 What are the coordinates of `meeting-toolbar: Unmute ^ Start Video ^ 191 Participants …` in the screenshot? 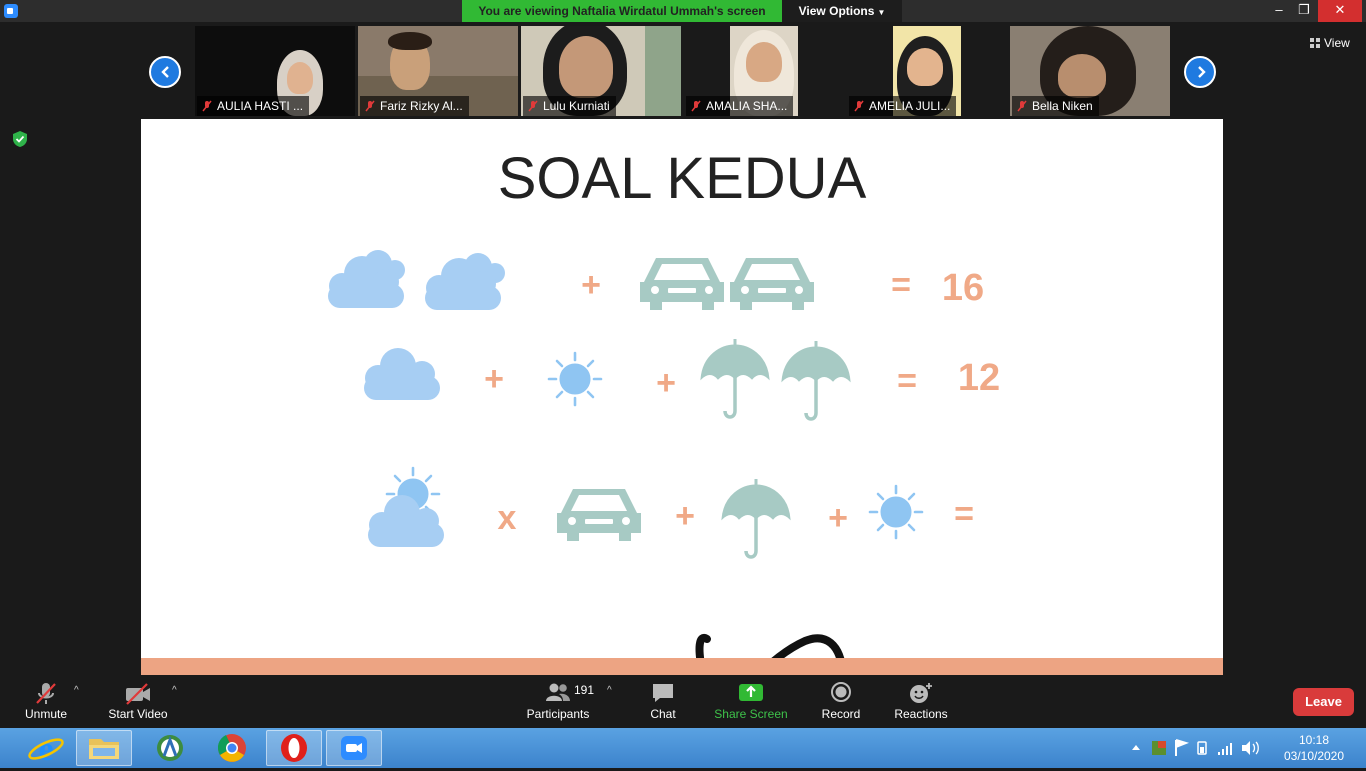 It's located at (683, 701).